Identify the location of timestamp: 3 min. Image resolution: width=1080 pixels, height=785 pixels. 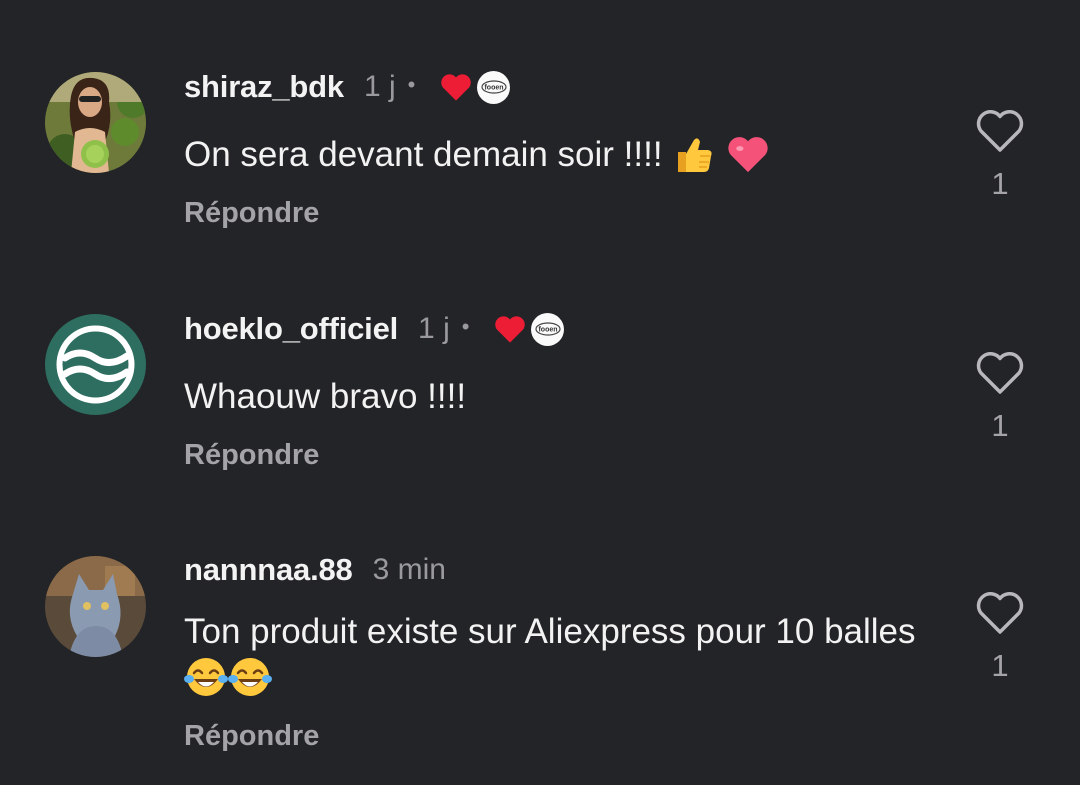
(409, 569).